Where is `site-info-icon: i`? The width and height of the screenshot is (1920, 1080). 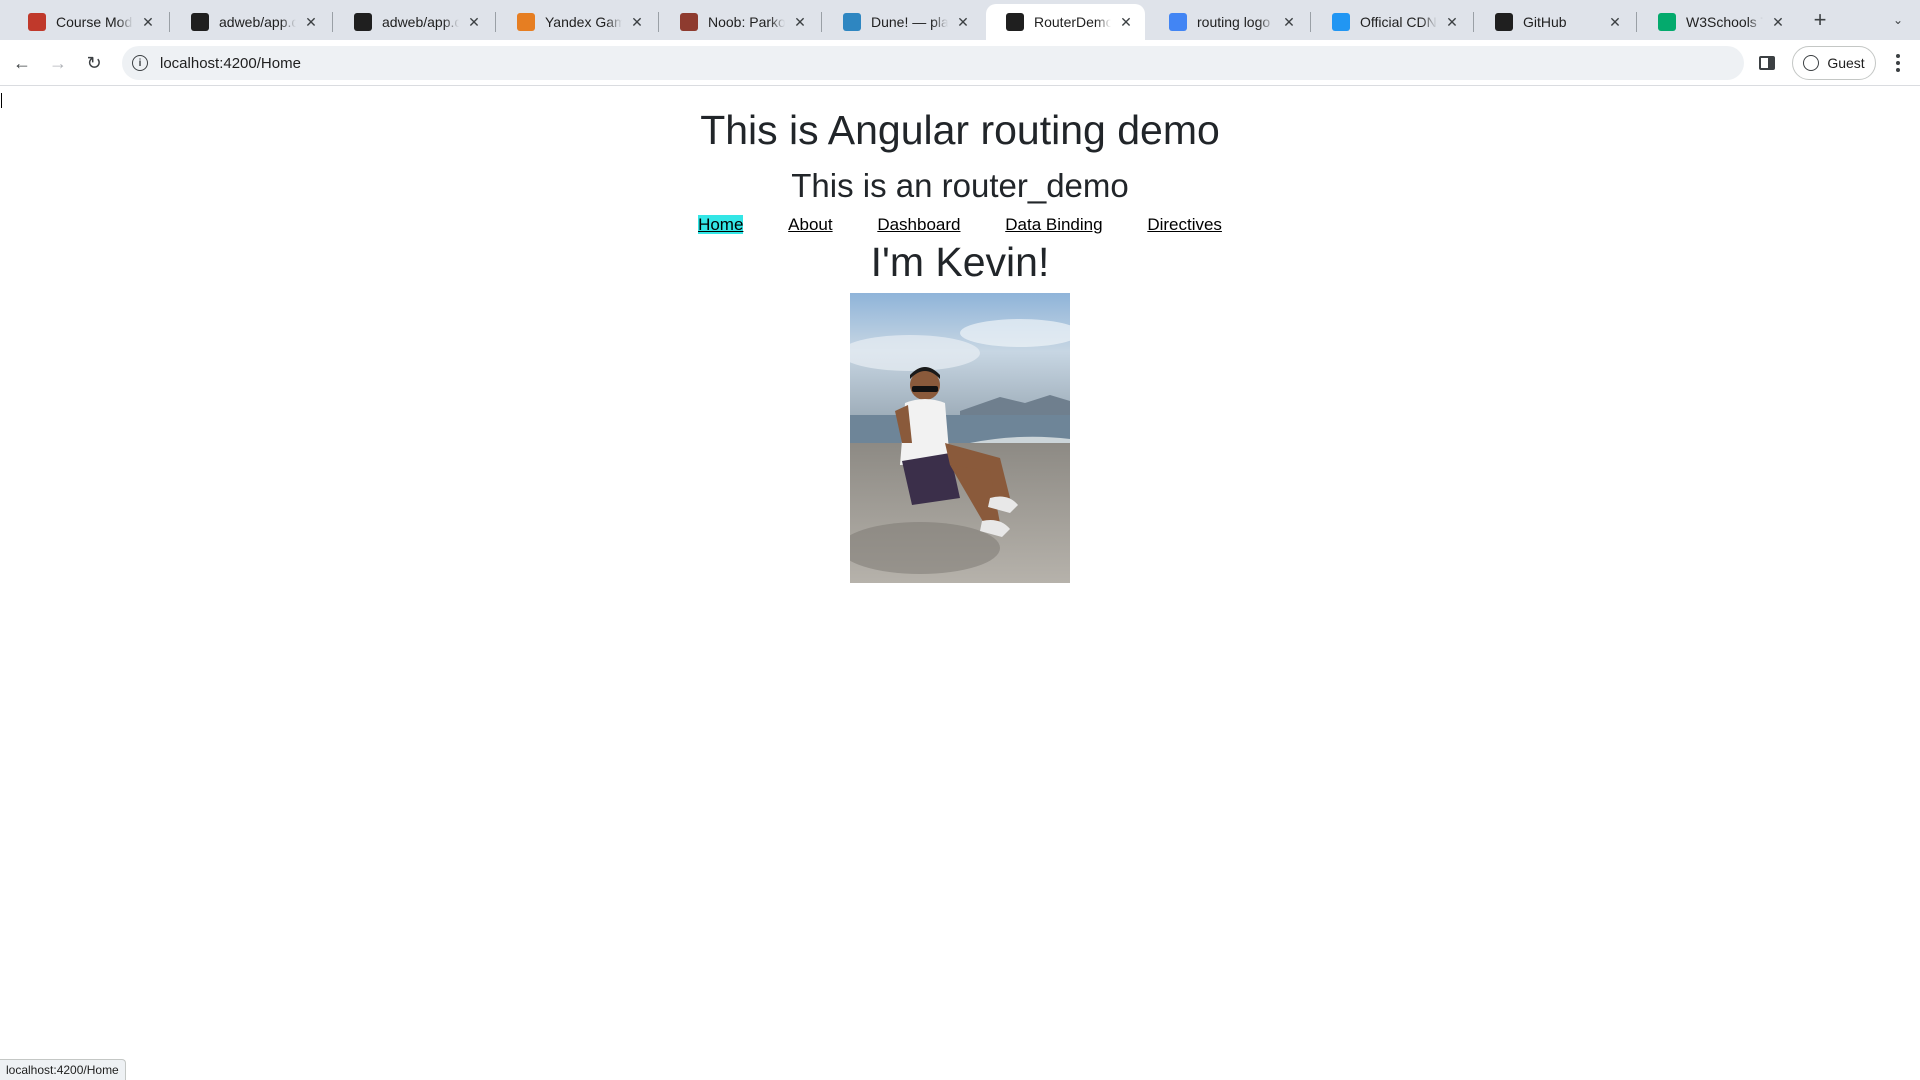
site-info-icon: i is located at coordinates (140, 63).